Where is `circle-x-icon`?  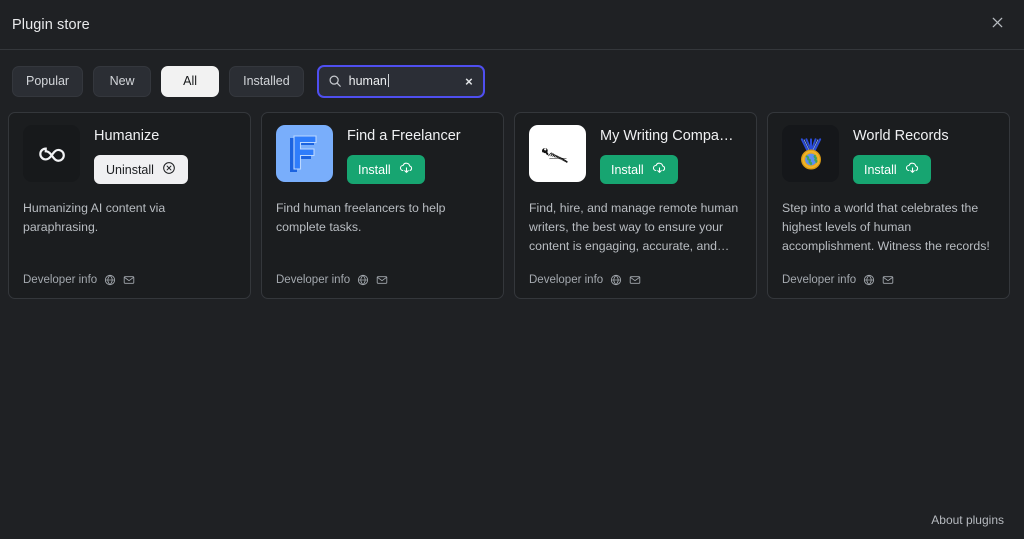 circle-x-icon is located at coordinates (169, 169).